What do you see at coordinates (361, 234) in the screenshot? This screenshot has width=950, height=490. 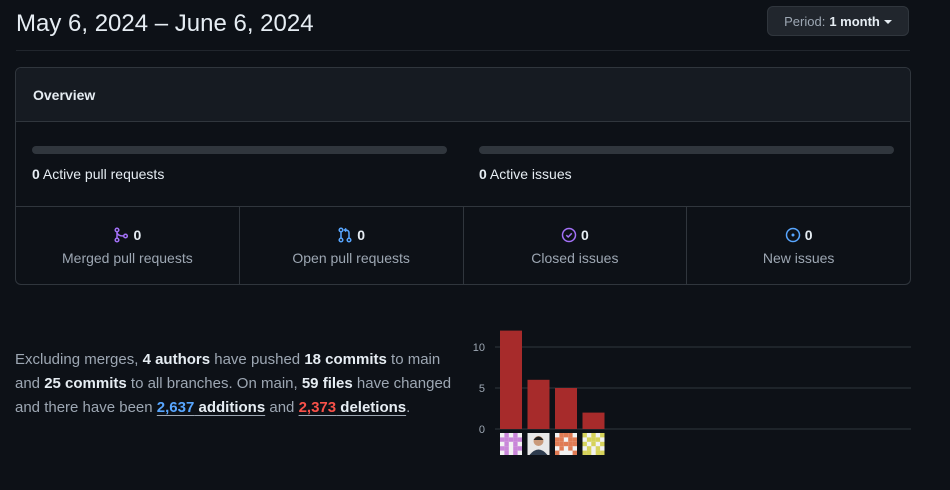 I see `open-pull-requests-count: 0` at bounding box center [361, 234].